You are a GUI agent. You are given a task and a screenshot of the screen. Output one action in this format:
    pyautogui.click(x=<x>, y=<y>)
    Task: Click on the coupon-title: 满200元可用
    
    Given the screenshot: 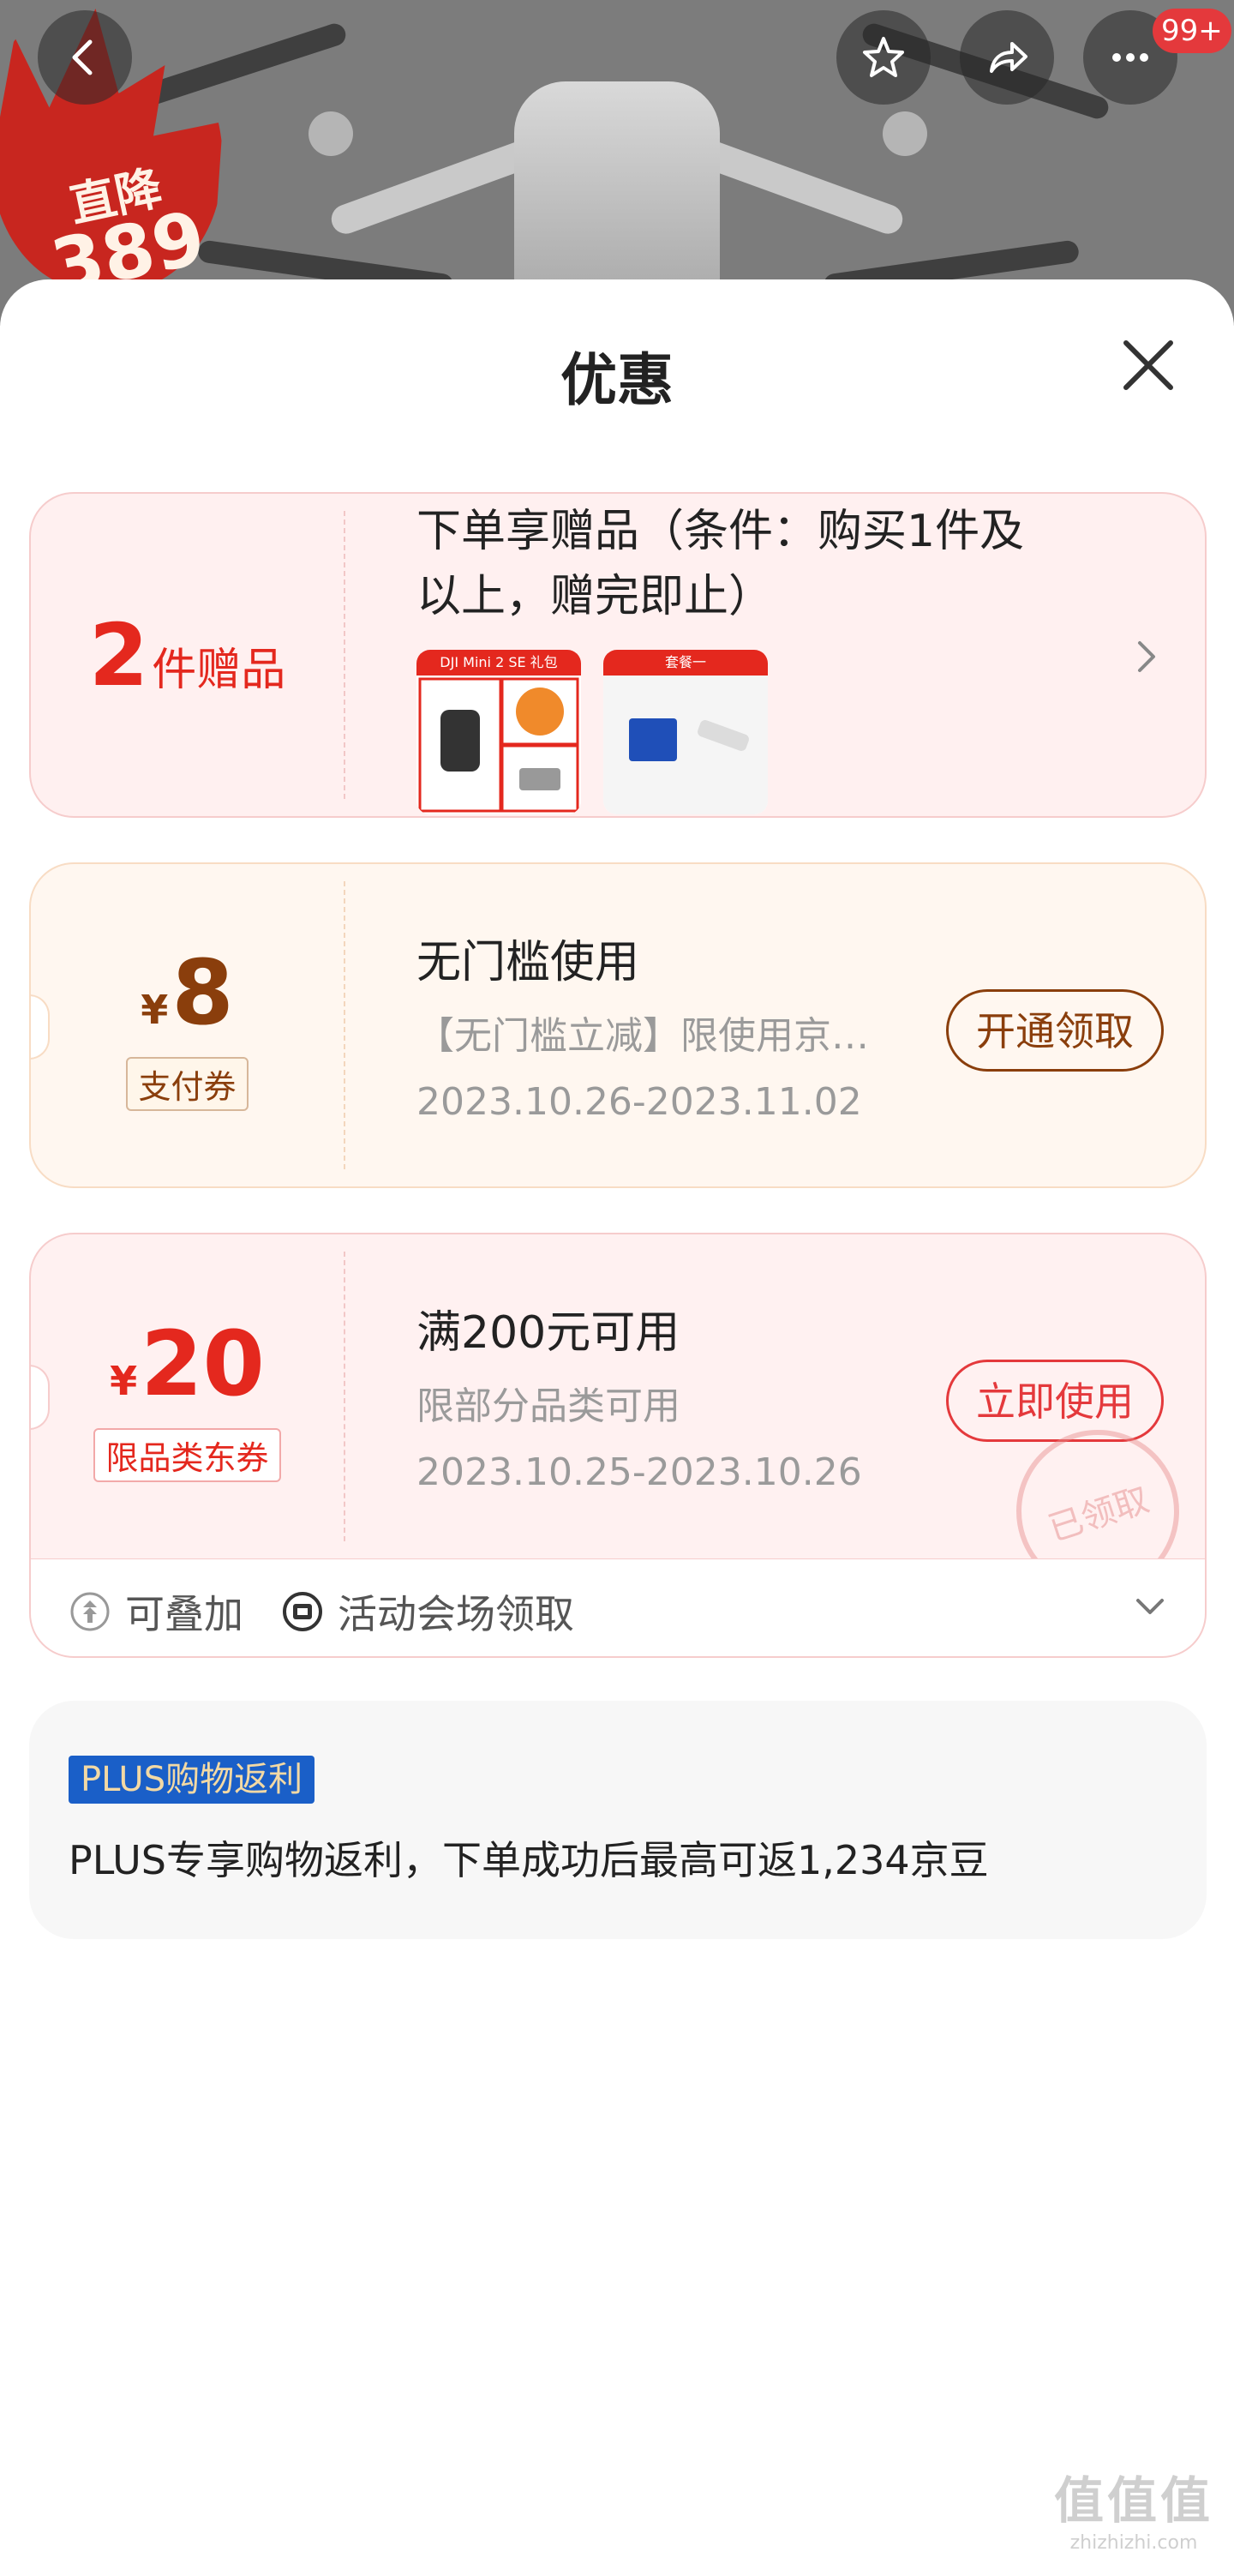 What is the action you would take?
    pyautogui.click(x=548, y=1333)
    